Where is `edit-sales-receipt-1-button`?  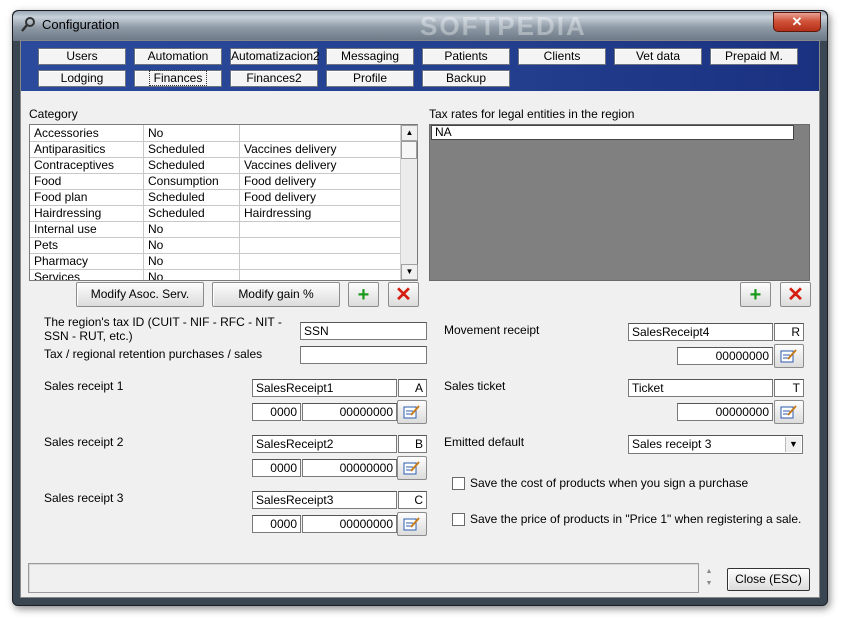
edit-sales-receipt-1-button is located at coordinates (412, 412).